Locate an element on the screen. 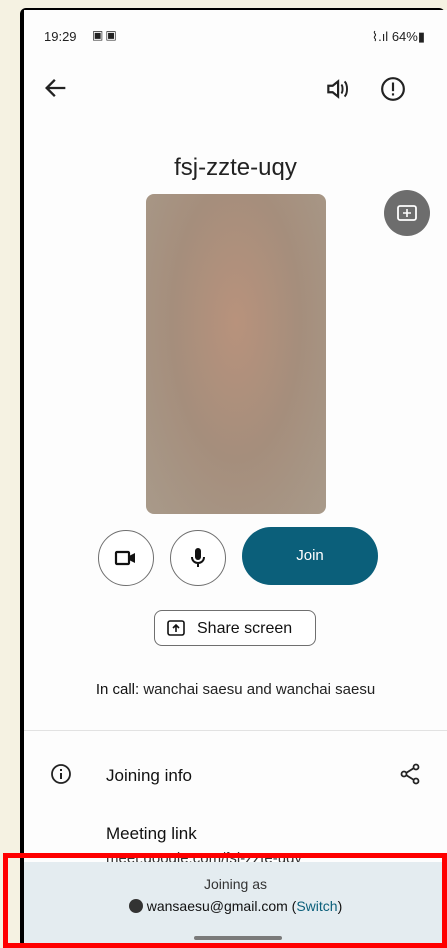  notification-icons: ▣▣ is located at coordinates (105, 35).